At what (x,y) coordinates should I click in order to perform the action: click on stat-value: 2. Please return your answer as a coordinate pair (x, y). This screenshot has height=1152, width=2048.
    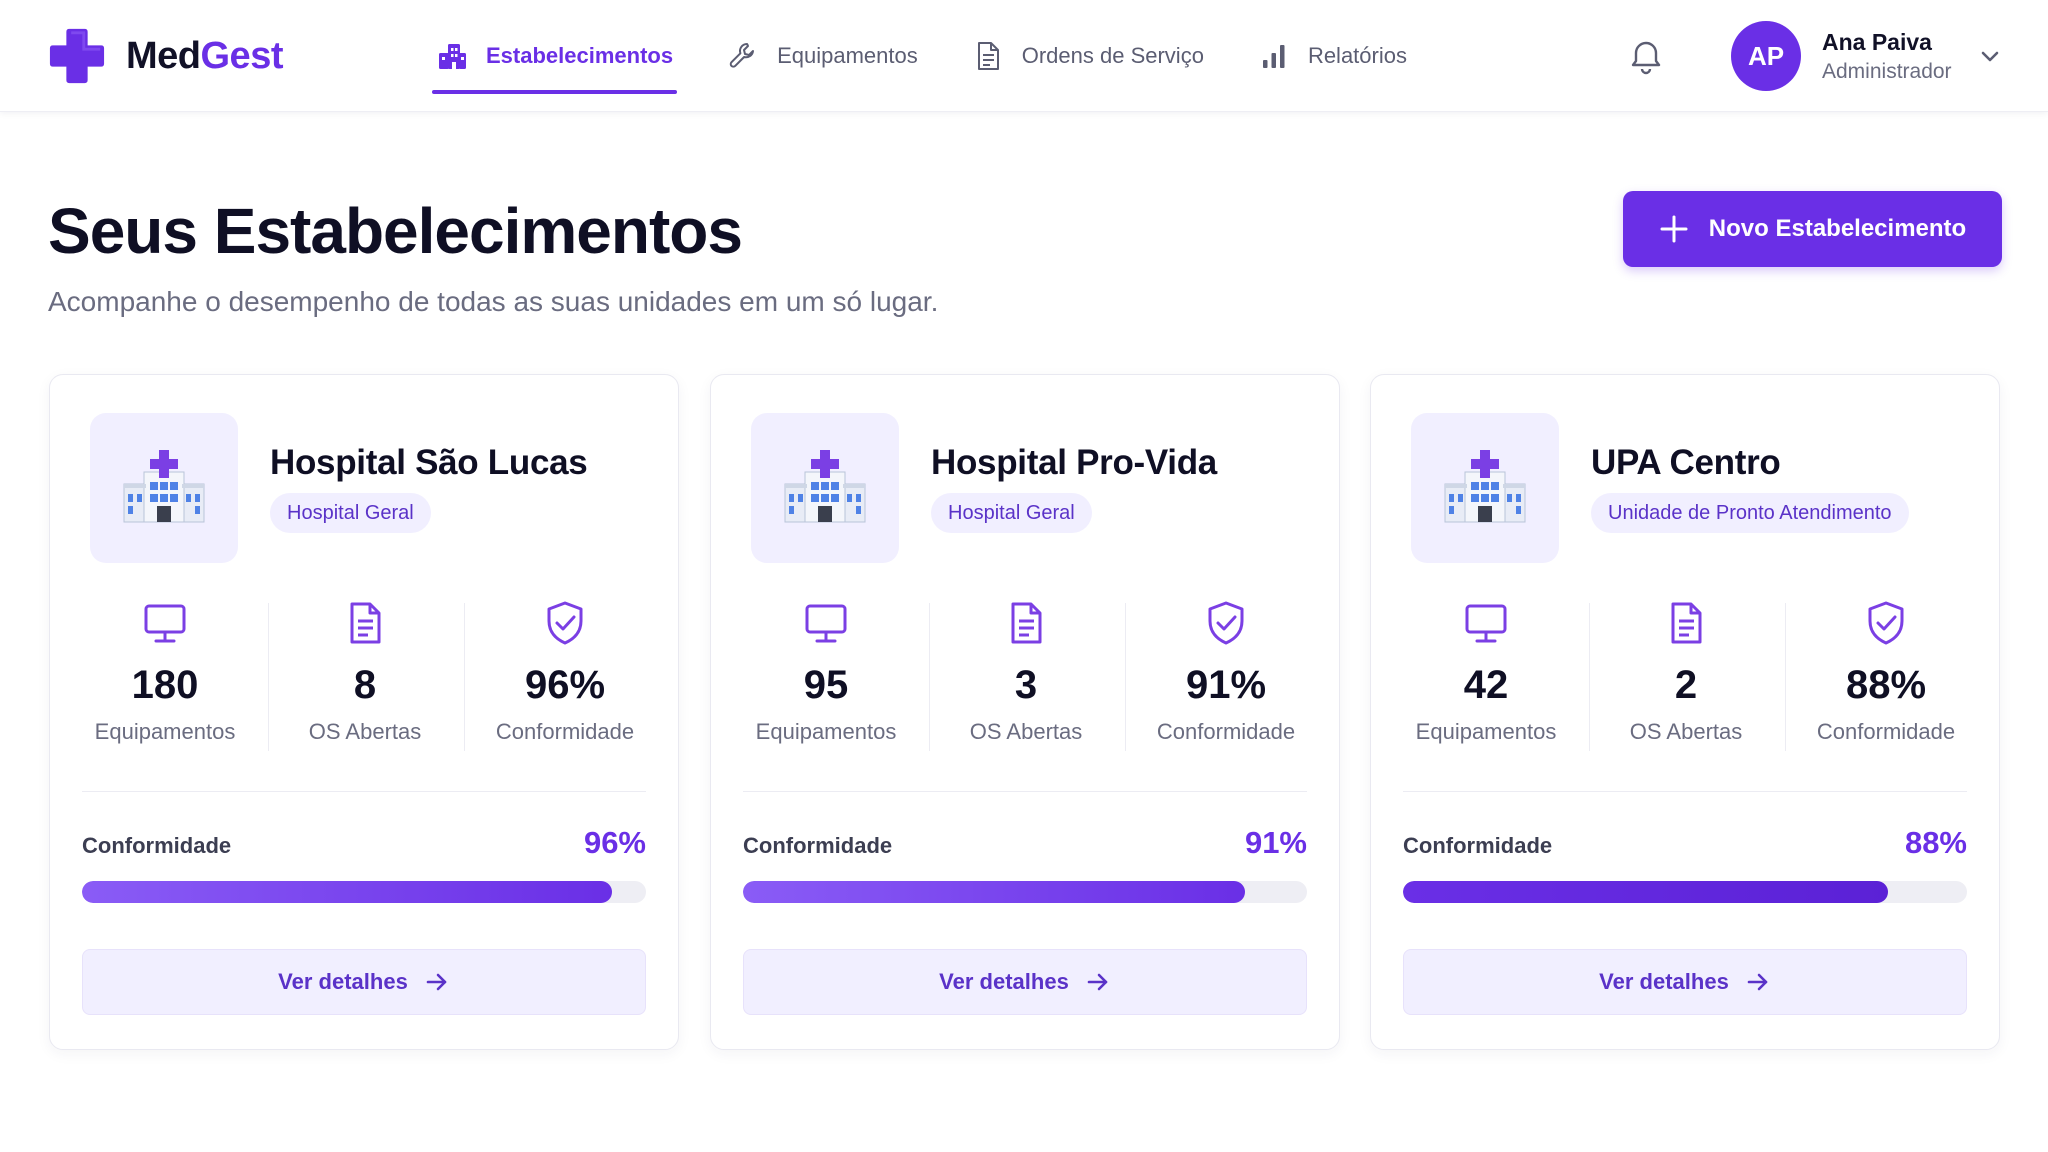
    Looking at the image, I should click on (1686, 685).